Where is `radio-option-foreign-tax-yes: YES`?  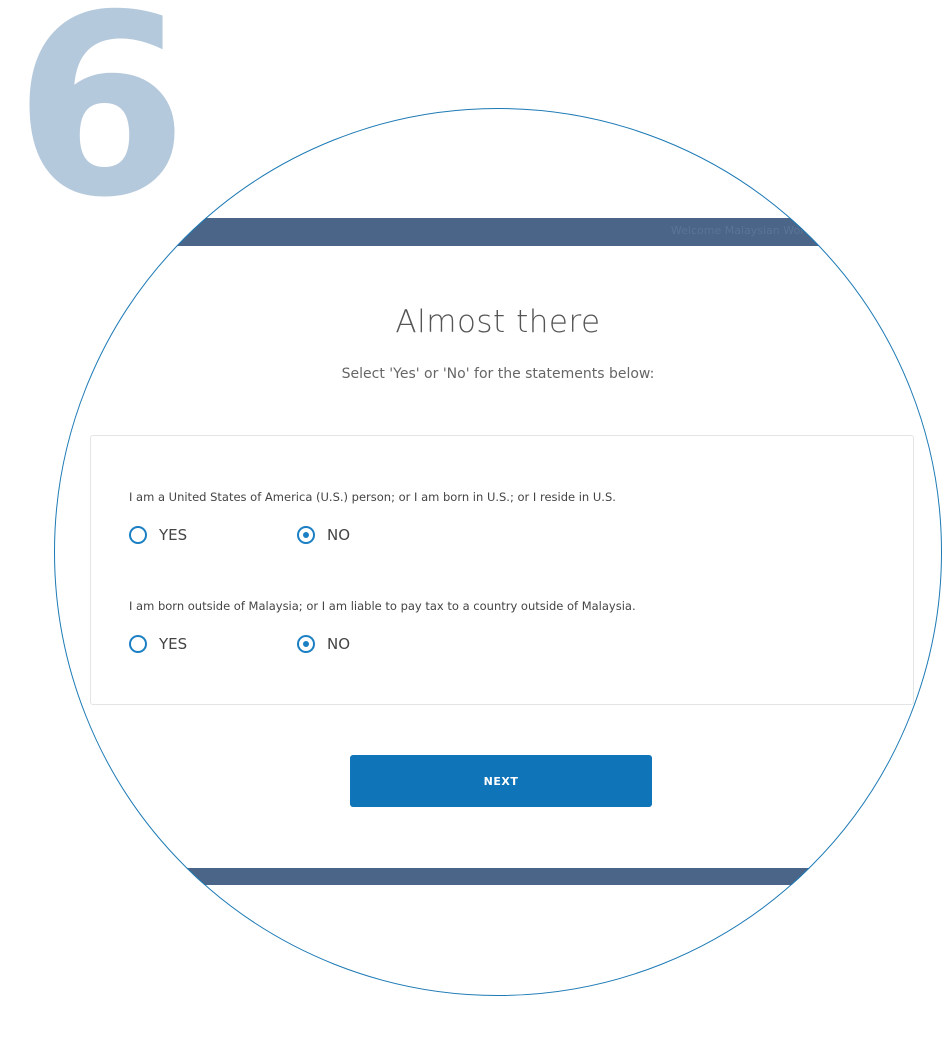
radio-option-foreign-tax-yes: YES is located at coordinates (158, 644).